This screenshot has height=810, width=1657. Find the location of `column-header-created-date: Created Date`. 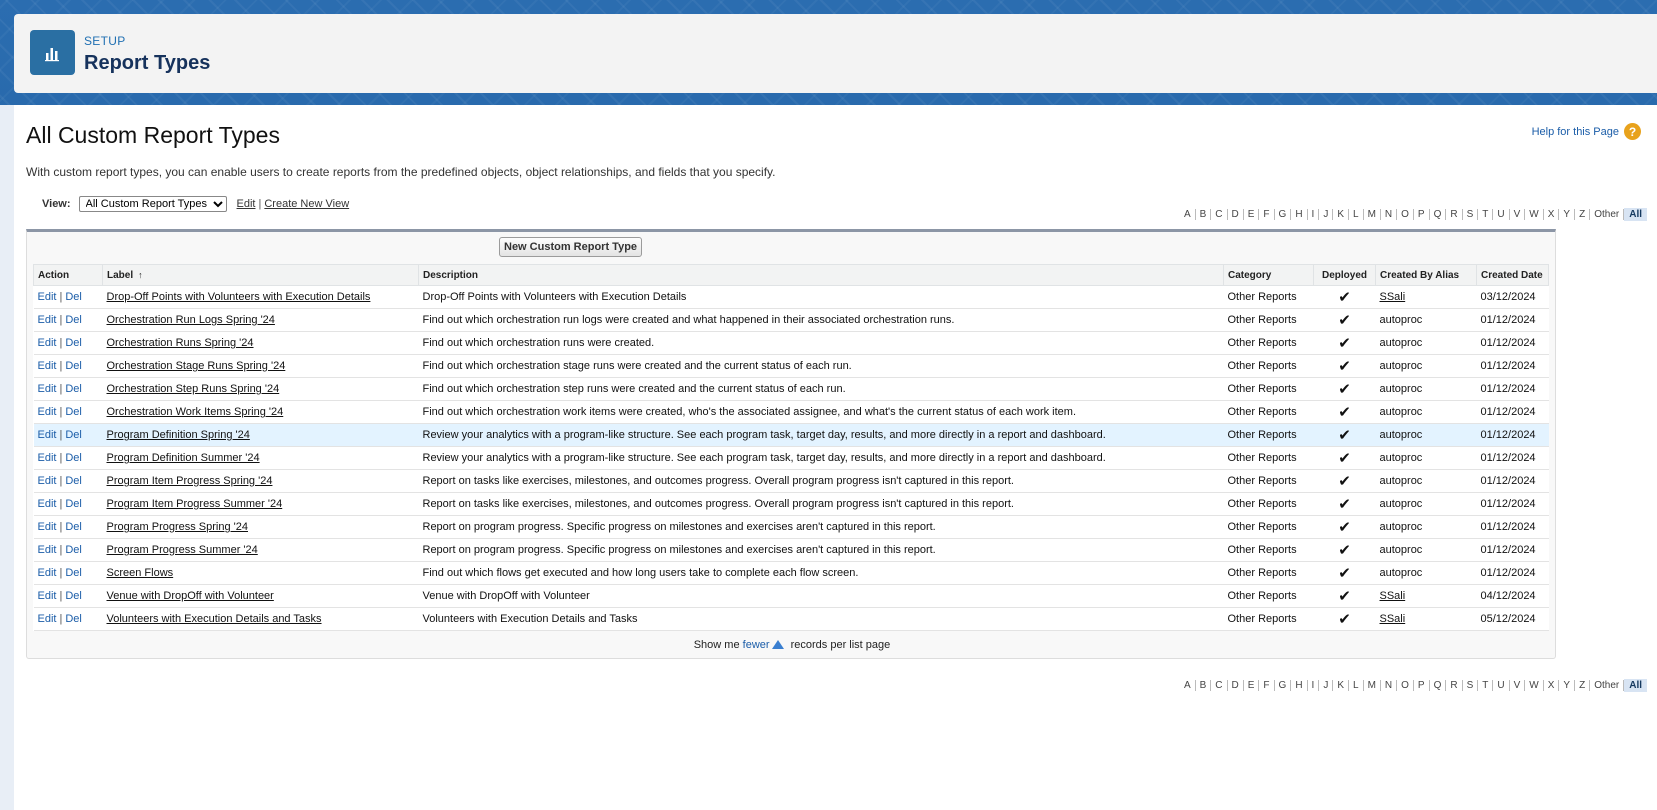

column-header-created-date: Created Date is located at coordinates (1512, 275).